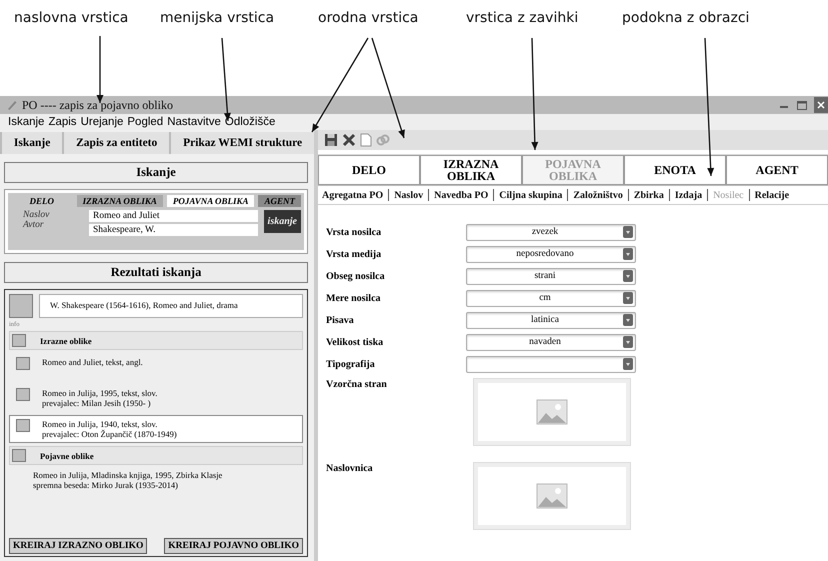  I want to click on expression-entry: Romeo and Juliet, tekst, angl., so click(92, 362).